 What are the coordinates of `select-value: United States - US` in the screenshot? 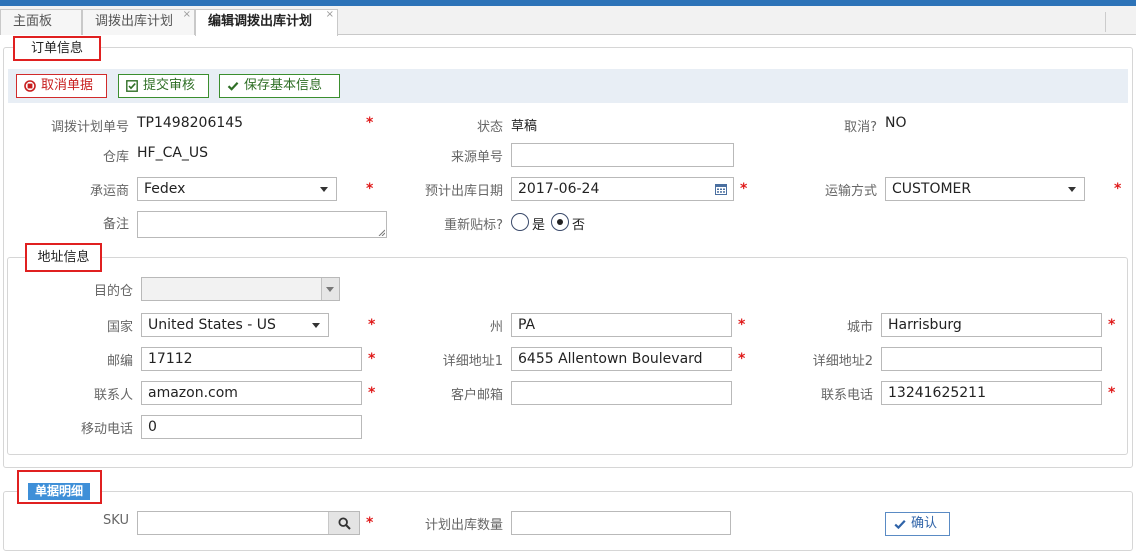 It's located at (212, 325).